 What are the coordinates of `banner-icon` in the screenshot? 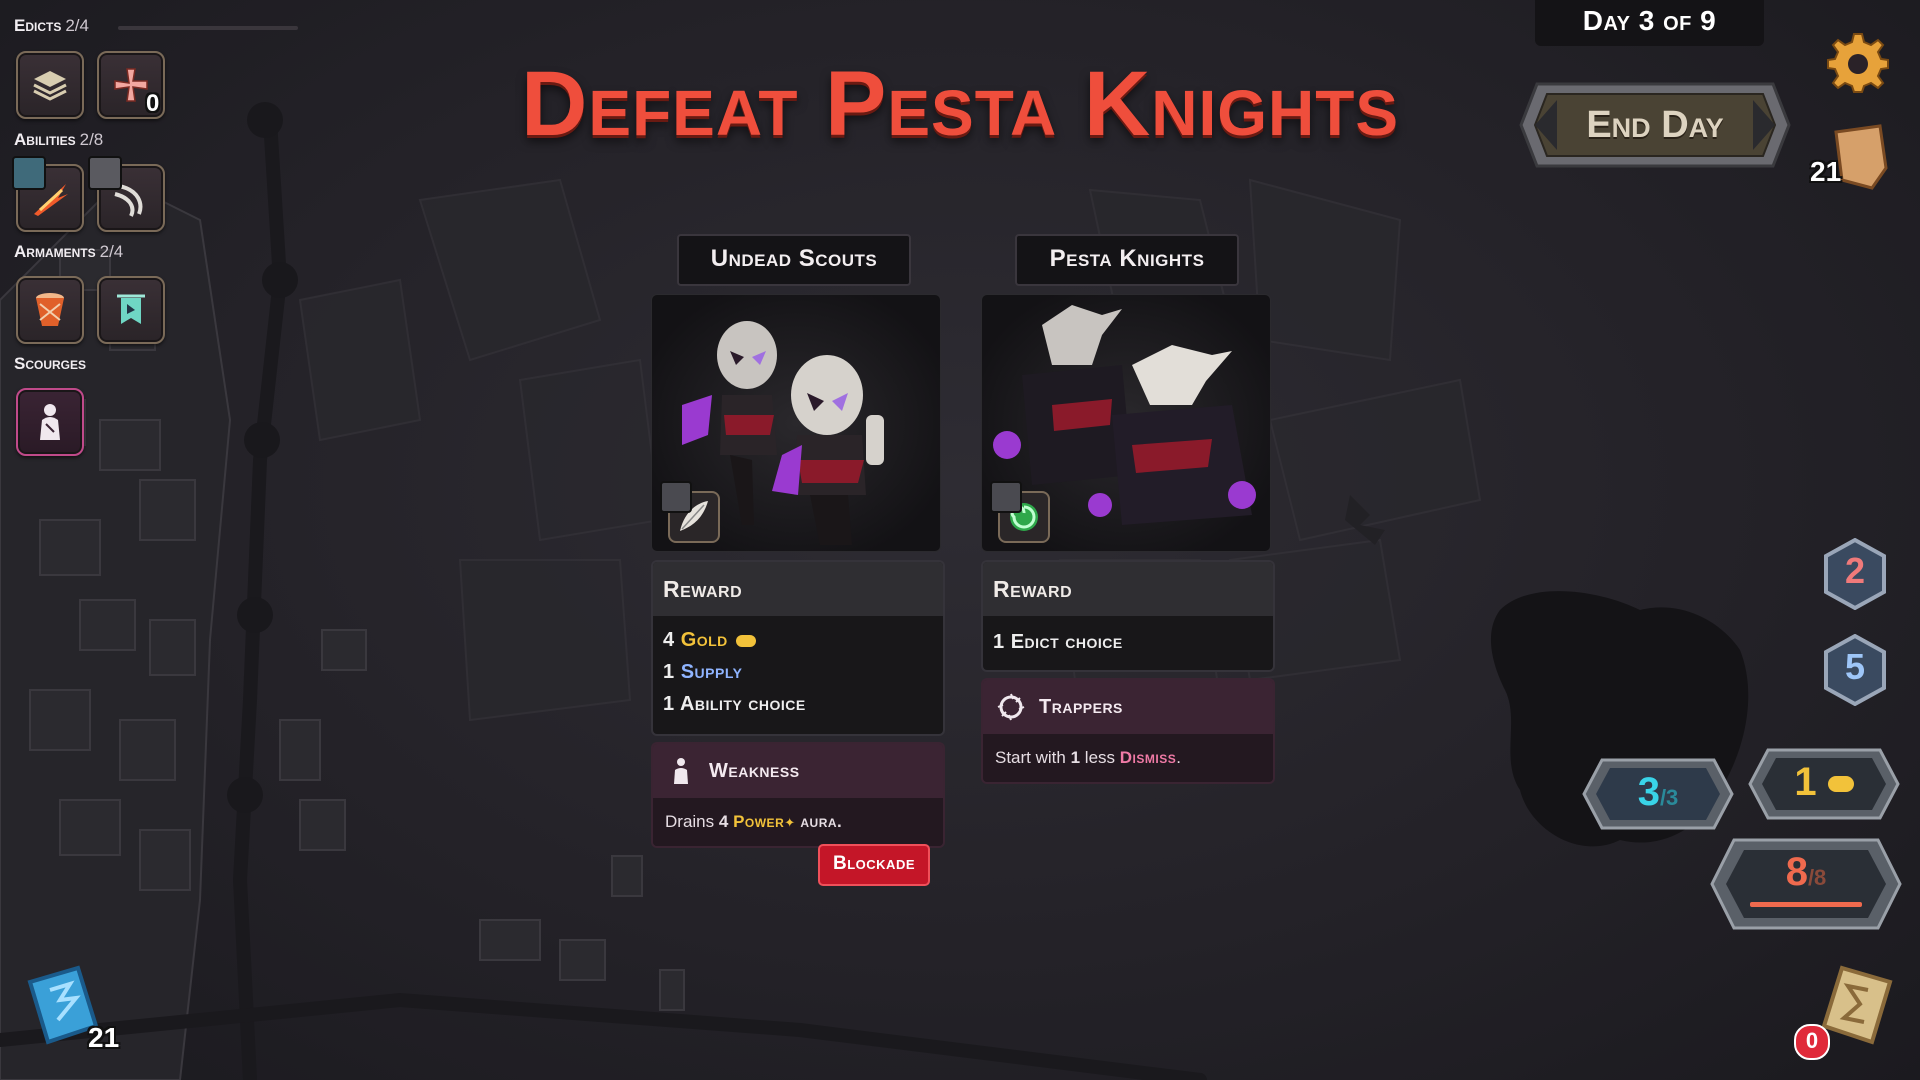 It's located at (131, 309).